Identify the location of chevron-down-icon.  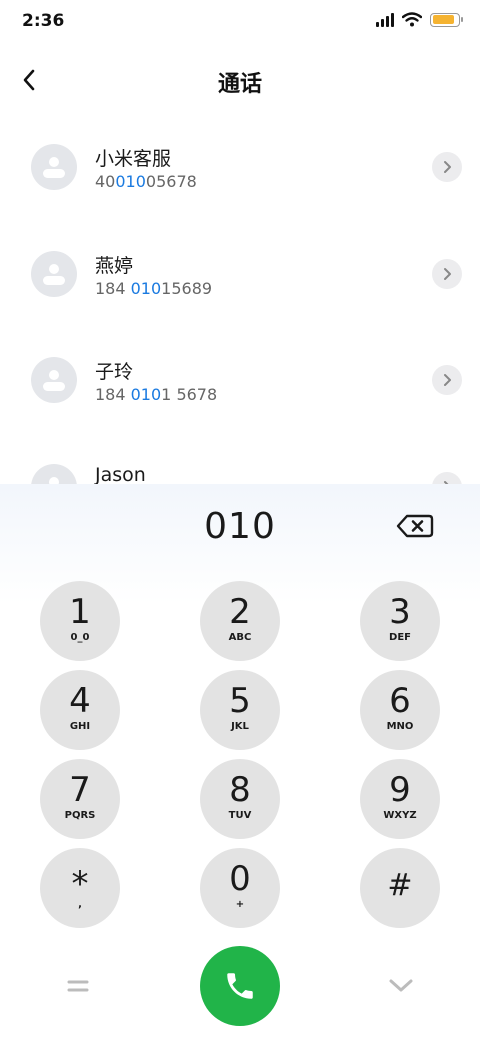
(401, 985).